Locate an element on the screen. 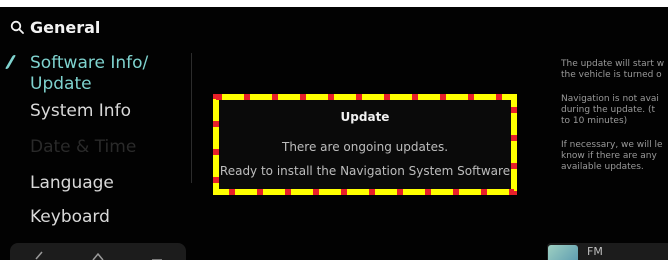 This screenshot has width=668, height=260. search-title: General is located at coordinates (65, 27).